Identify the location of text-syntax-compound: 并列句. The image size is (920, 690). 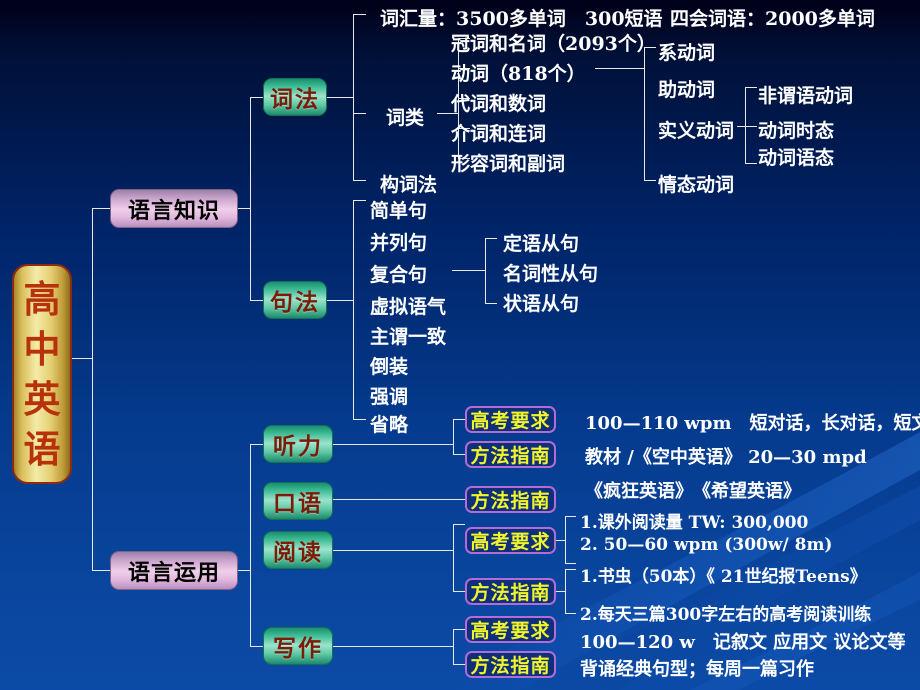
(399, 243).